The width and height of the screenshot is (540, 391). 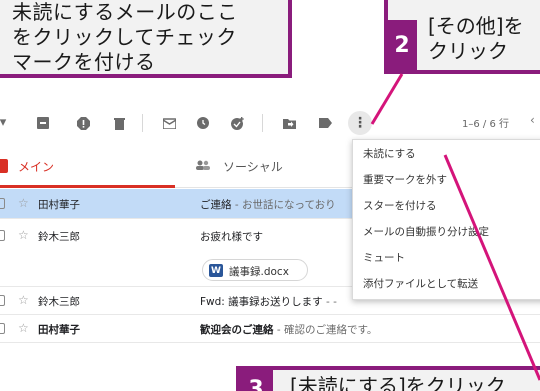 What do you see at coordinates (203, 166) in the screenshot?
I see `people-icon` at bounding box center [203, 166].